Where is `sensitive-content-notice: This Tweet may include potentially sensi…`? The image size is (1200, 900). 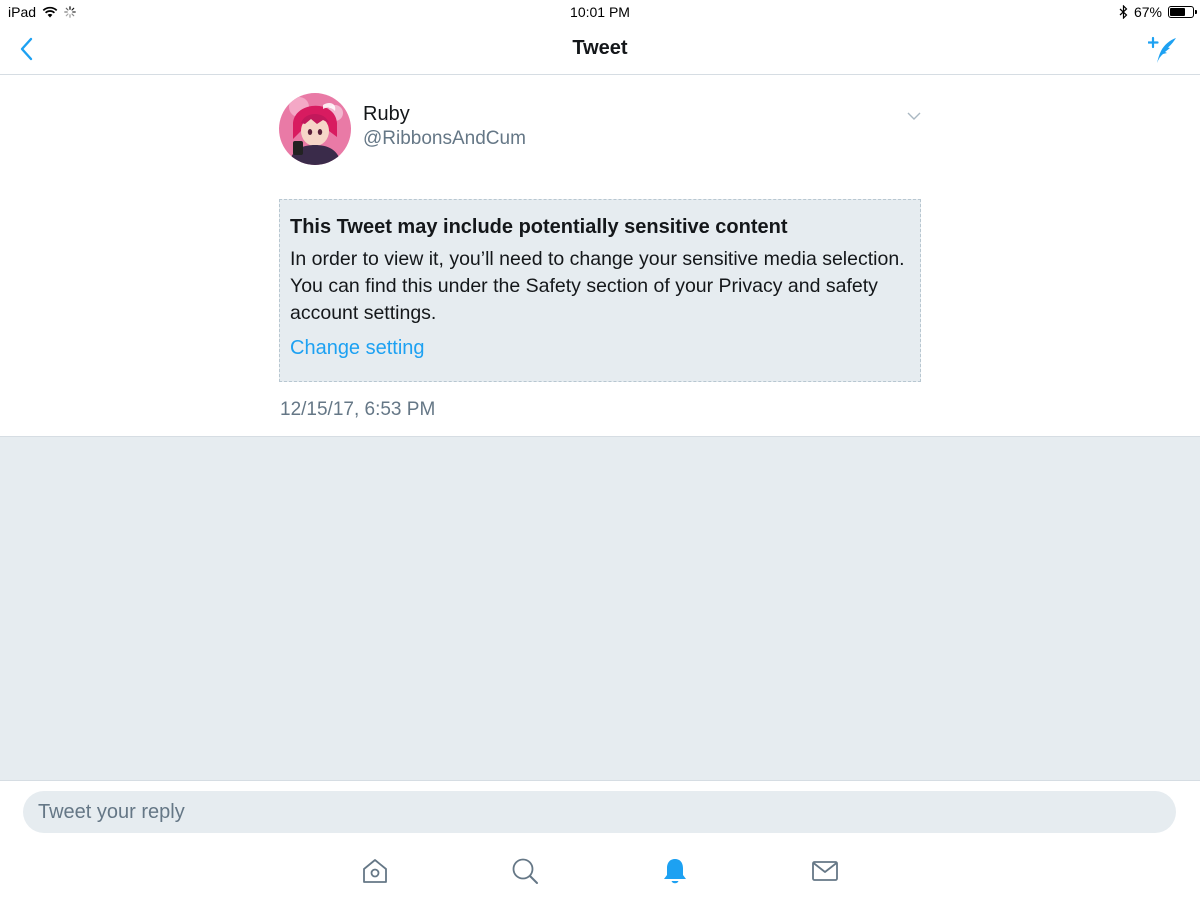
sensitive-content-notice: This Tweet may include potentially sensi… is located at coordinates (600, 290).